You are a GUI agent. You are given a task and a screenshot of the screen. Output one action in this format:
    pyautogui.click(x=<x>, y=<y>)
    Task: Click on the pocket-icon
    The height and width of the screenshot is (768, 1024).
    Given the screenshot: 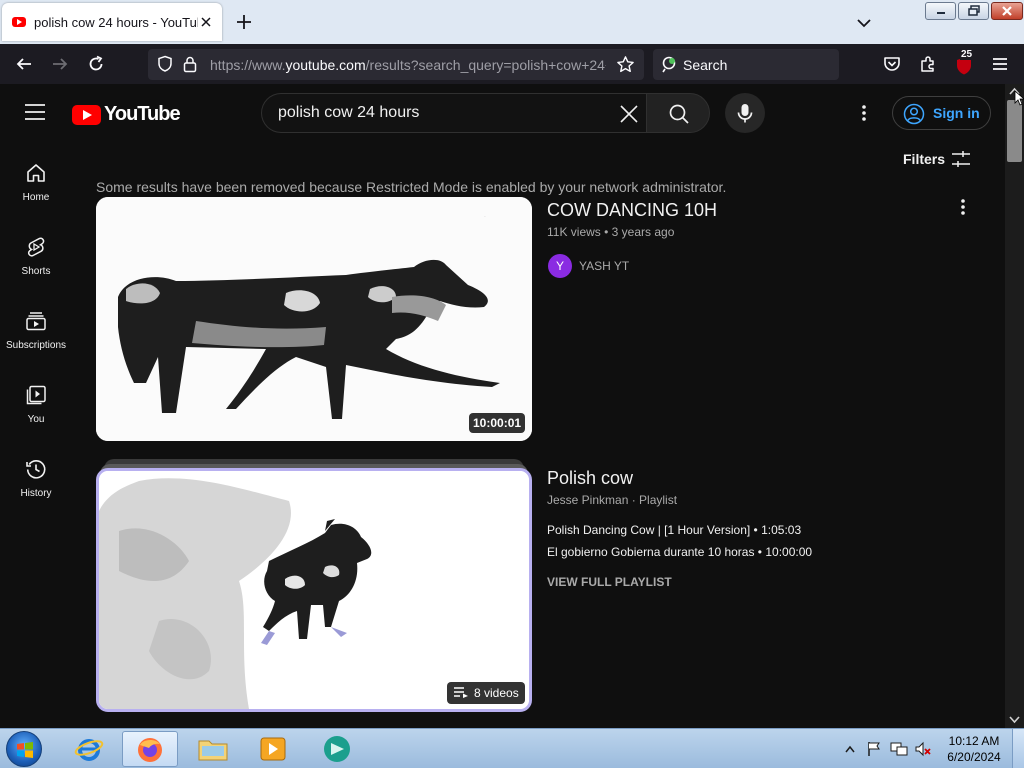 What is the action you would take?
    pyautogui.click(x=892, y=64)
    